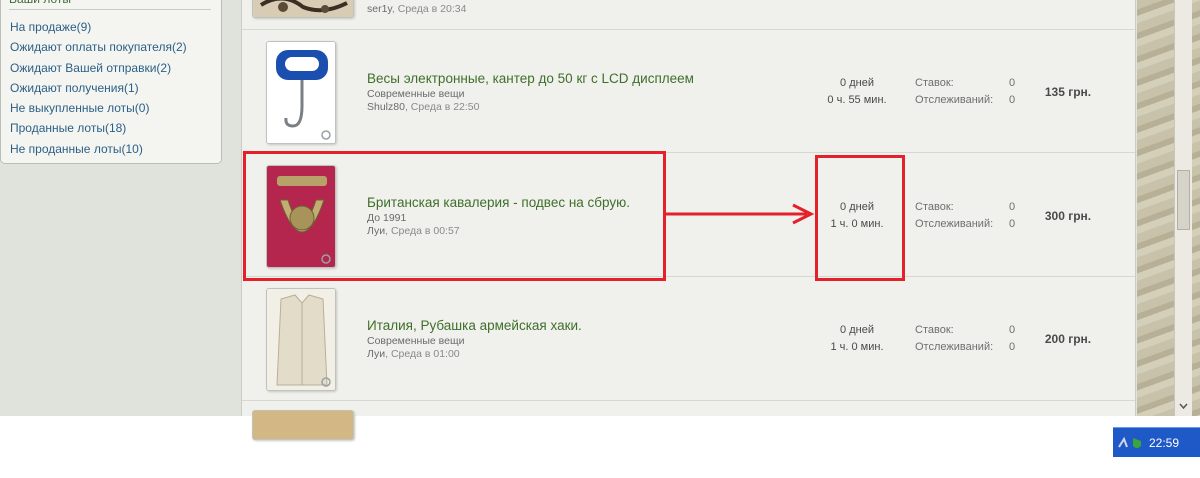 The image size is (1200, 478). Describe the element at coordinates (422, 354) in the screenshot. I see `lot-time-listed: , Среда в 01:00` at that location.